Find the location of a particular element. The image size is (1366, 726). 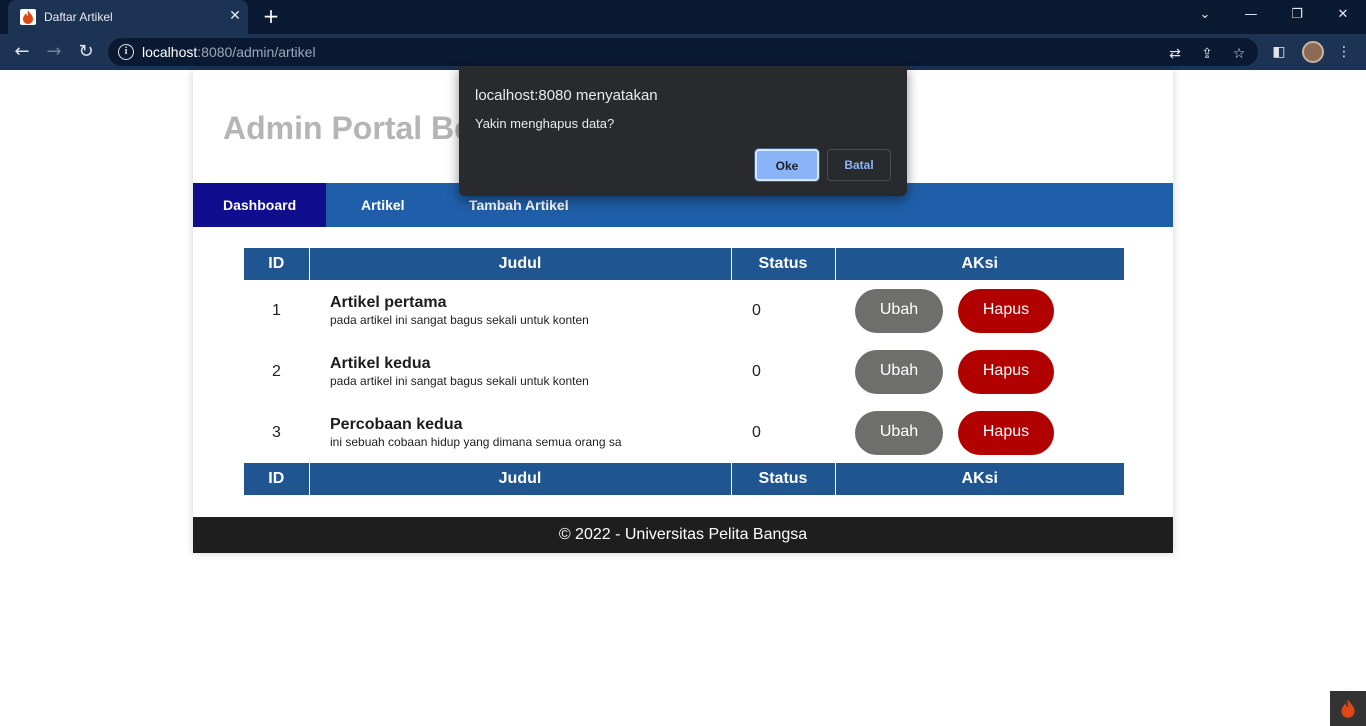

row-id: 3 is located at coordinates (276, 432).